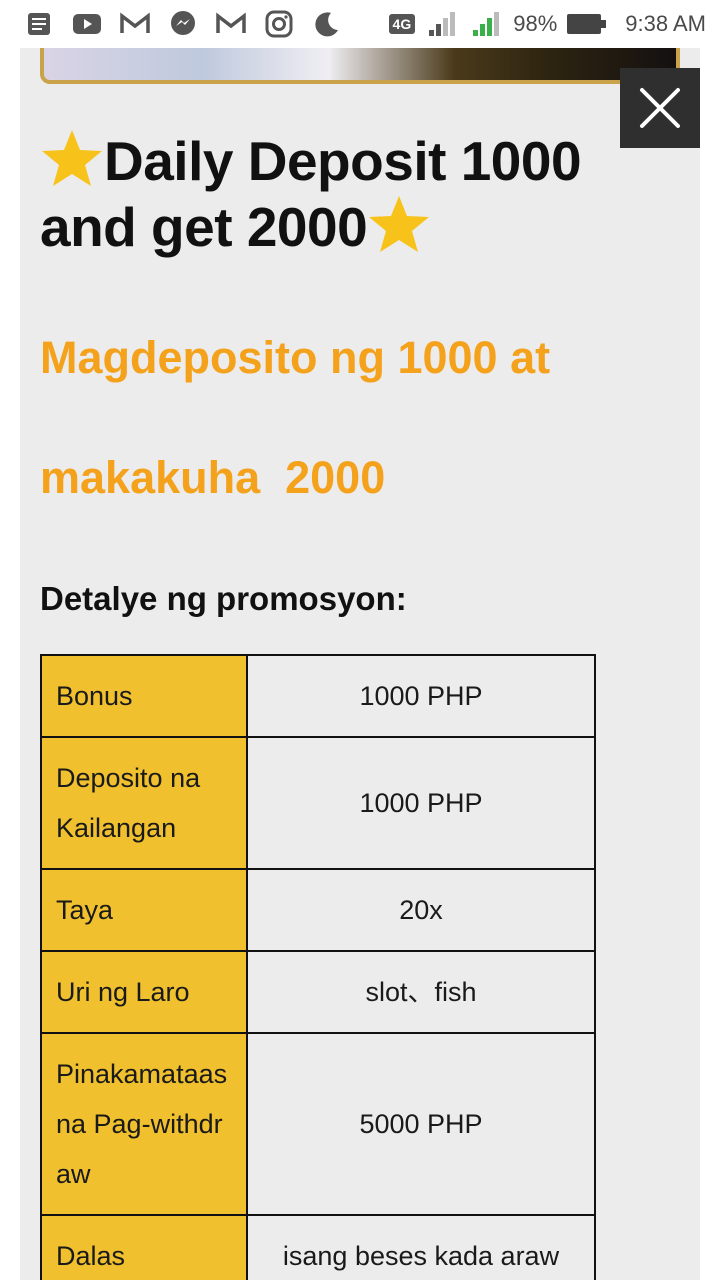  Describe the element at coordinates (360, 24) in the screenshot. I see `status-bar: 4G 98% 9:38 AM` at that location.